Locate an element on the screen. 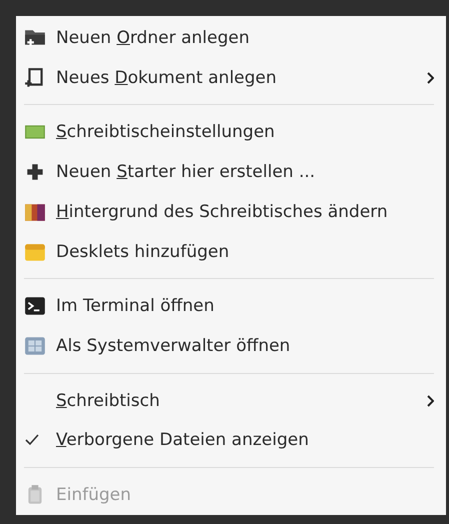  menu-item: Desklets hinzufügen is located at coordinates (229, 252).